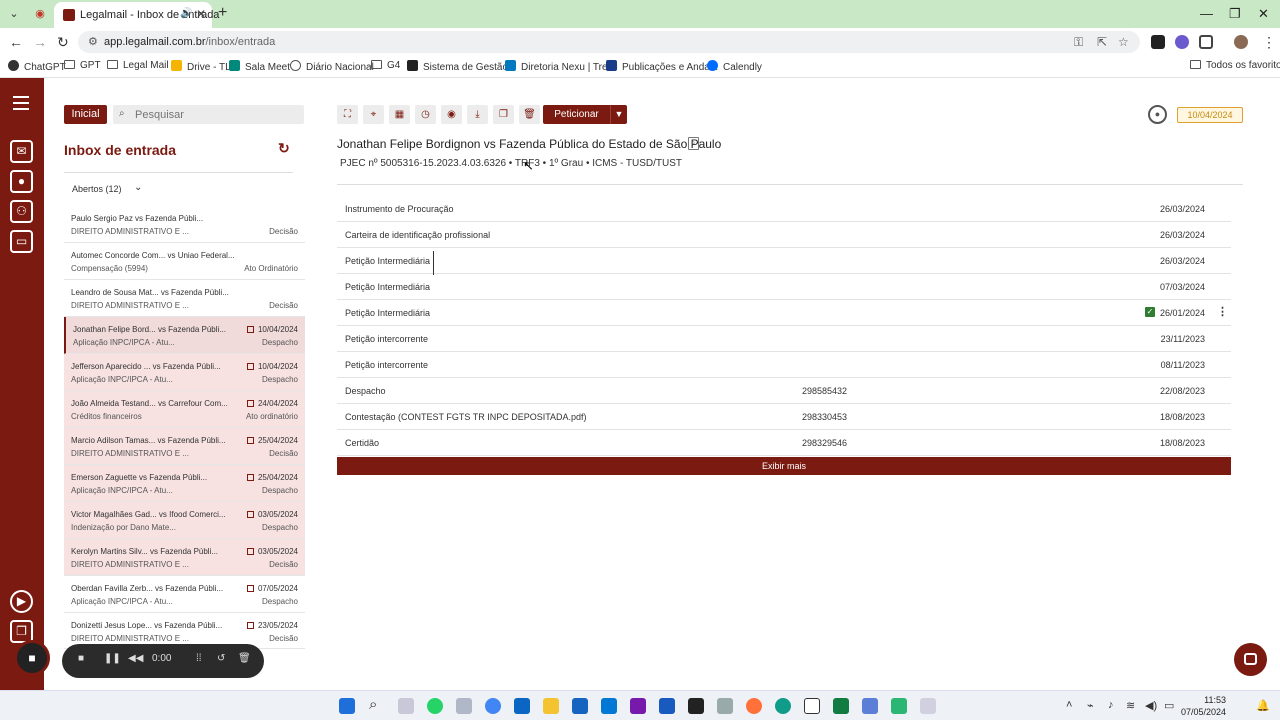 The height and width of the screenshot is (720, 1280). I want to click on minimize-icon: —, so click(1206, 13).